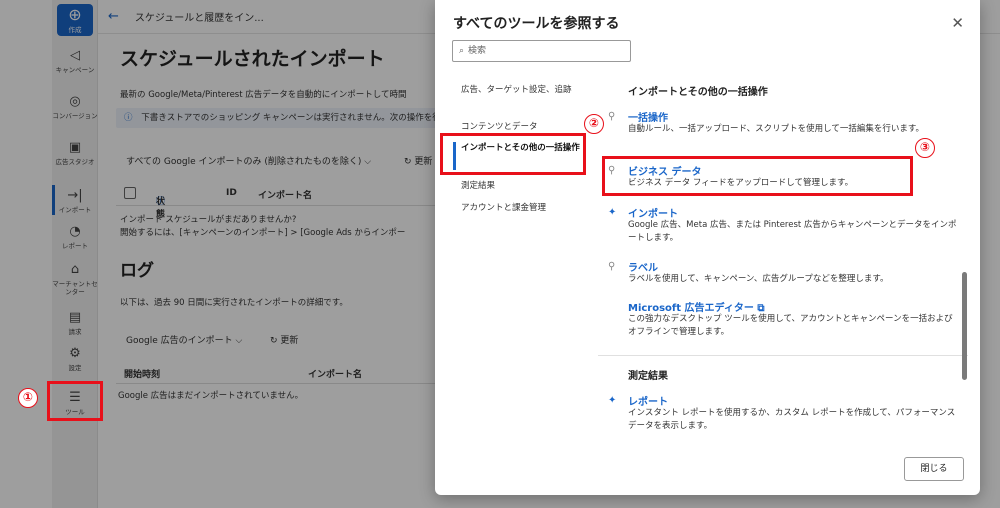 The height and width of the screenshot is (508, 1000). What do you see at coordinates (462, 51) in the screenshot?
I see `search-icon: ⌕` at bounding box center [462, 51].